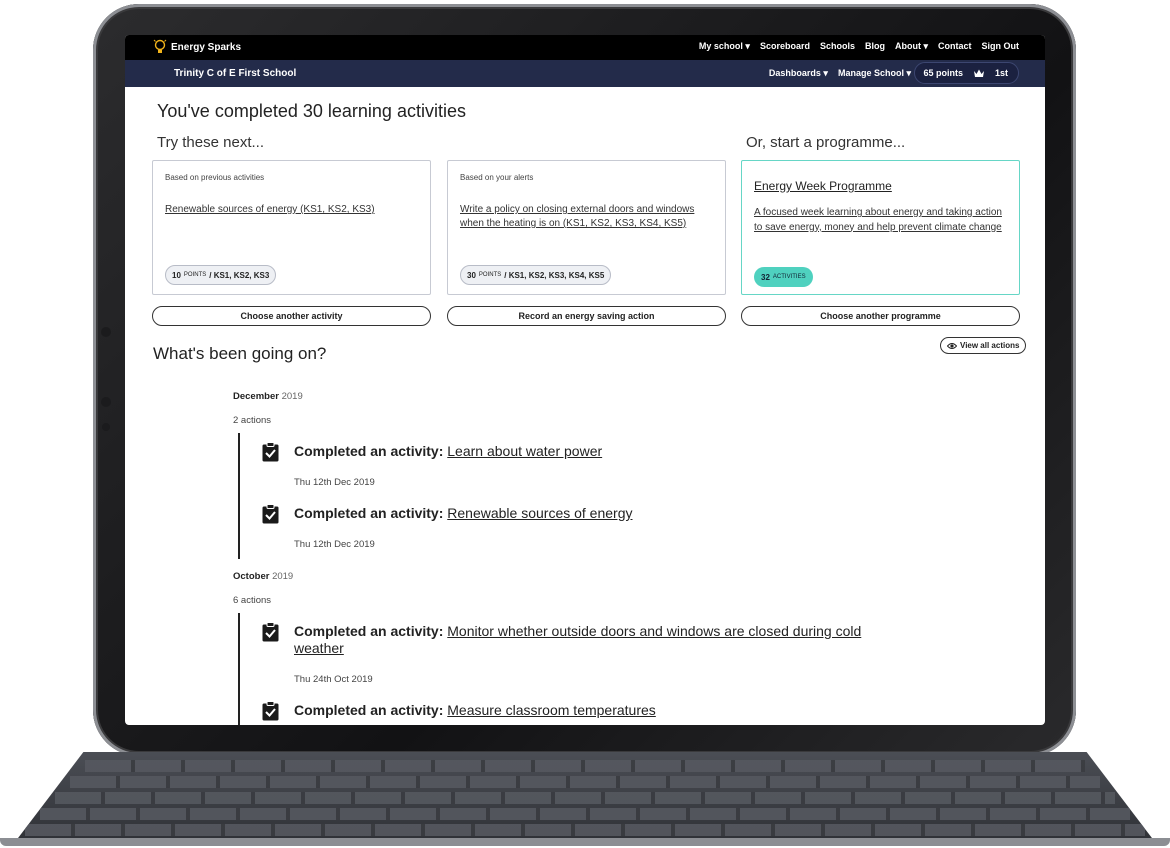 This screenshot has width=1170, height=848. I want to click on crown-icon, so click(978, 73).